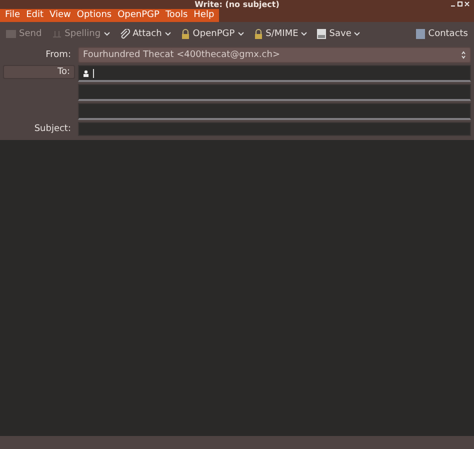 The image size is (474, 449). What do you see at coordinates (463, 55) in the screenshot?
I see `updown-arrows-icon` at bounding box center [463, 55].